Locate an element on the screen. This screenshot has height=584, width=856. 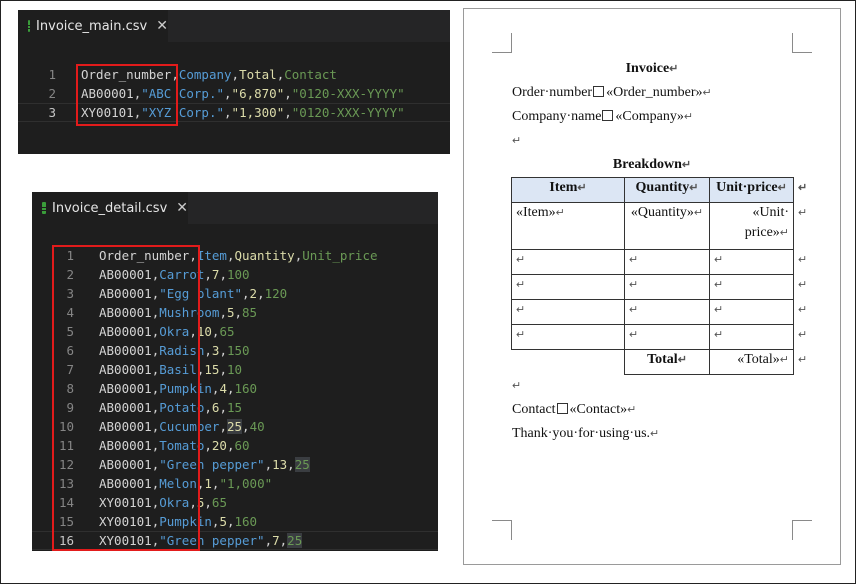
empty-cell is located at coordinates (568, 362).